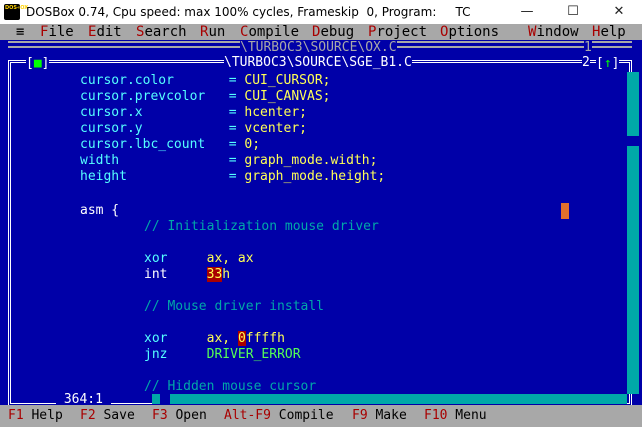 Image resolution: width=642 pixels, height=427 pixels. What do you see at coordinates (179, 416) in the screenshot?
I see `status-f3-open: F3 Open` at bounding box center [179, 416].